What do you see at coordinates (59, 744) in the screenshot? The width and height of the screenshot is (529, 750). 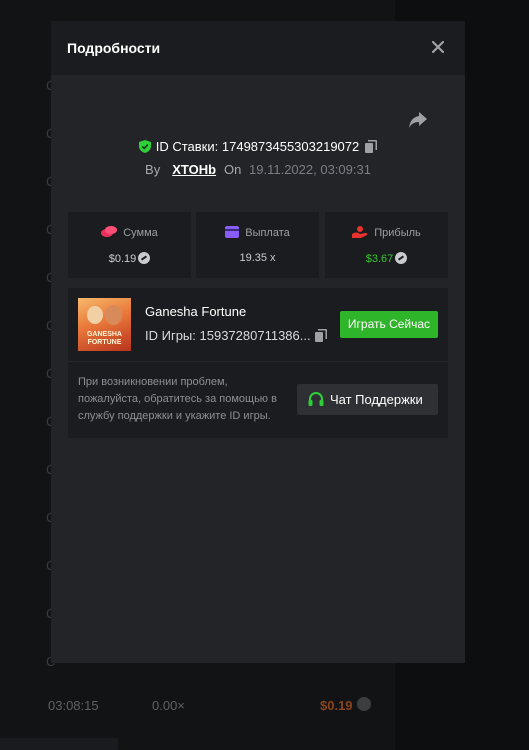 I see `background-bottom-bar` at bounding box center [59, 744].